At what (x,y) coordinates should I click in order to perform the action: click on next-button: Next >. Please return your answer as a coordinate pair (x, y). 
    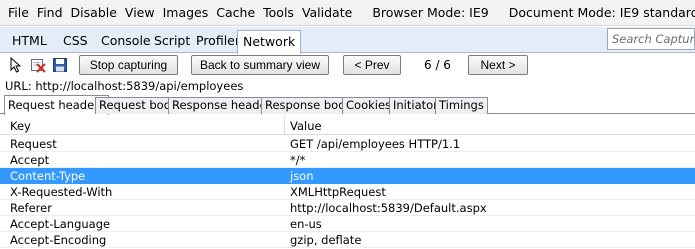
    Looking at the image, I should click on (498, 65).